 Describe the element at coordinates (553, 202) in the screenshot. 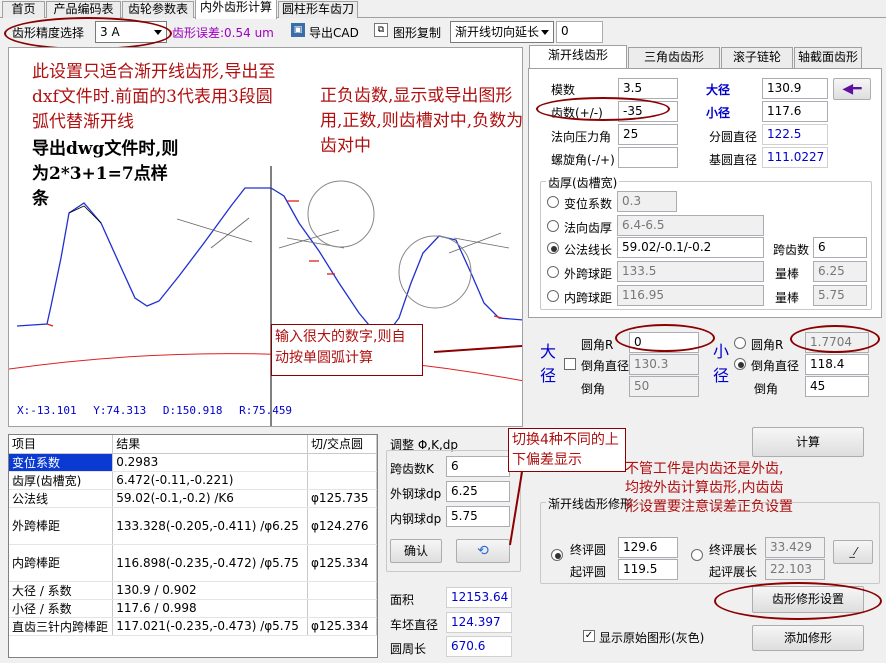

I see `shift-coef-radio` at that location.